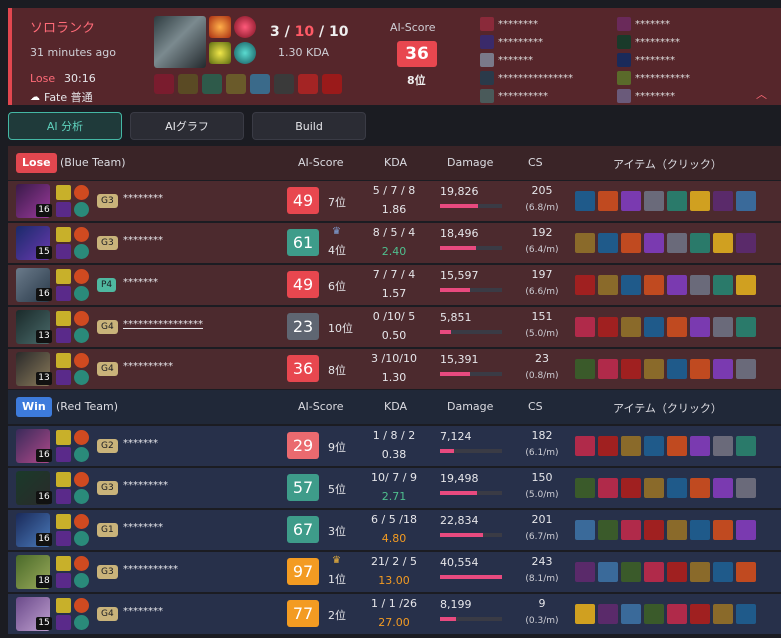 This screenshot has width=781, height=638. Describe the element at coordinates (653, 78) in the screenshot. I see `player-entry: ***********` at that location.